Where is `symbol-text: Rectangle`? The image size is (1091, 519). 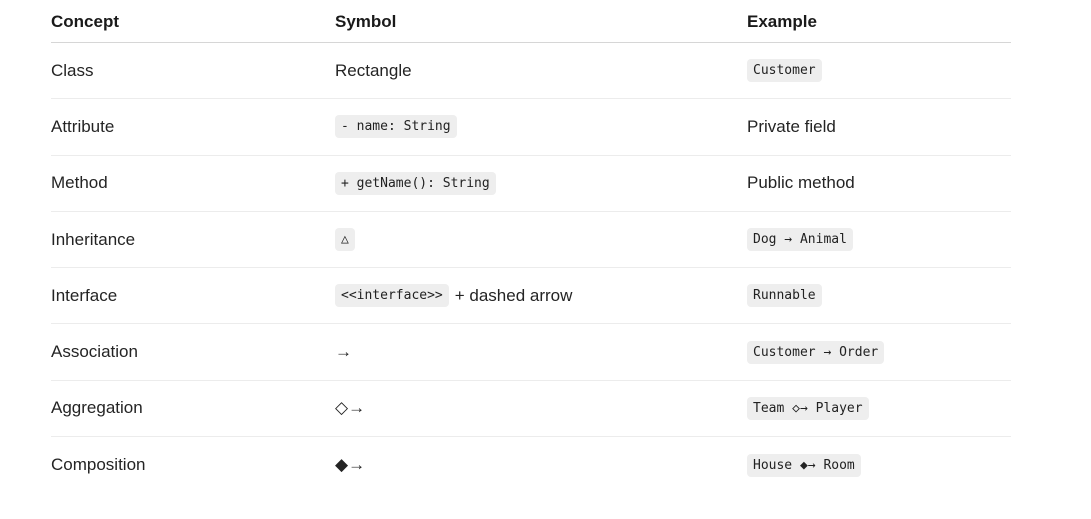
symbol-text: Rectangle is located at coordinates (373, 70).